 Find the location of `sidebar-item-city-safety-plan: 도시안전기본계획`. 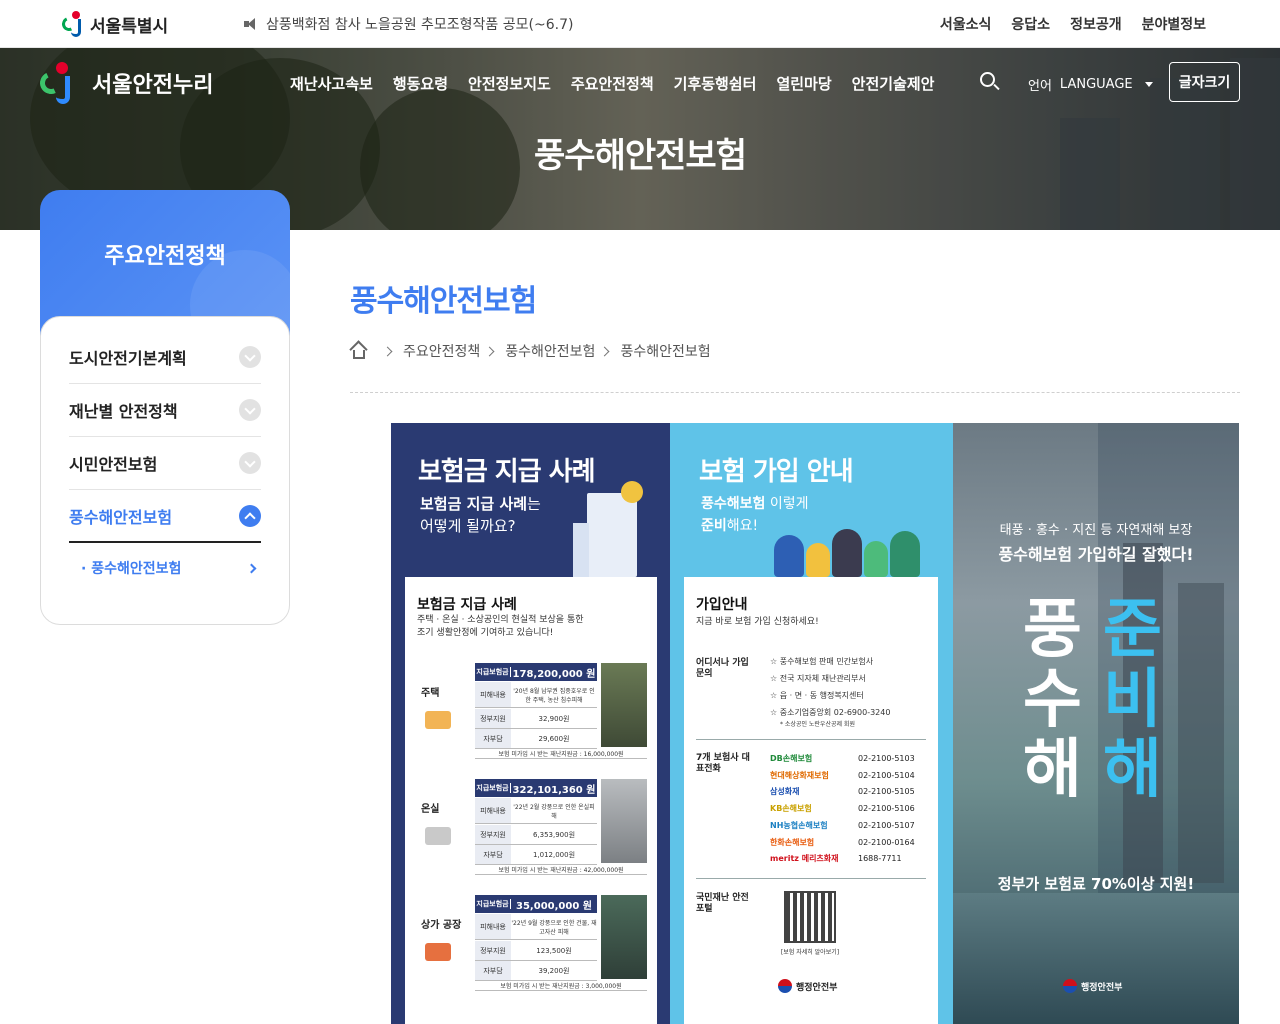

sidebar-item-city-safety-plan: 도시안전기본계획 is located at coordinates (165, 357).